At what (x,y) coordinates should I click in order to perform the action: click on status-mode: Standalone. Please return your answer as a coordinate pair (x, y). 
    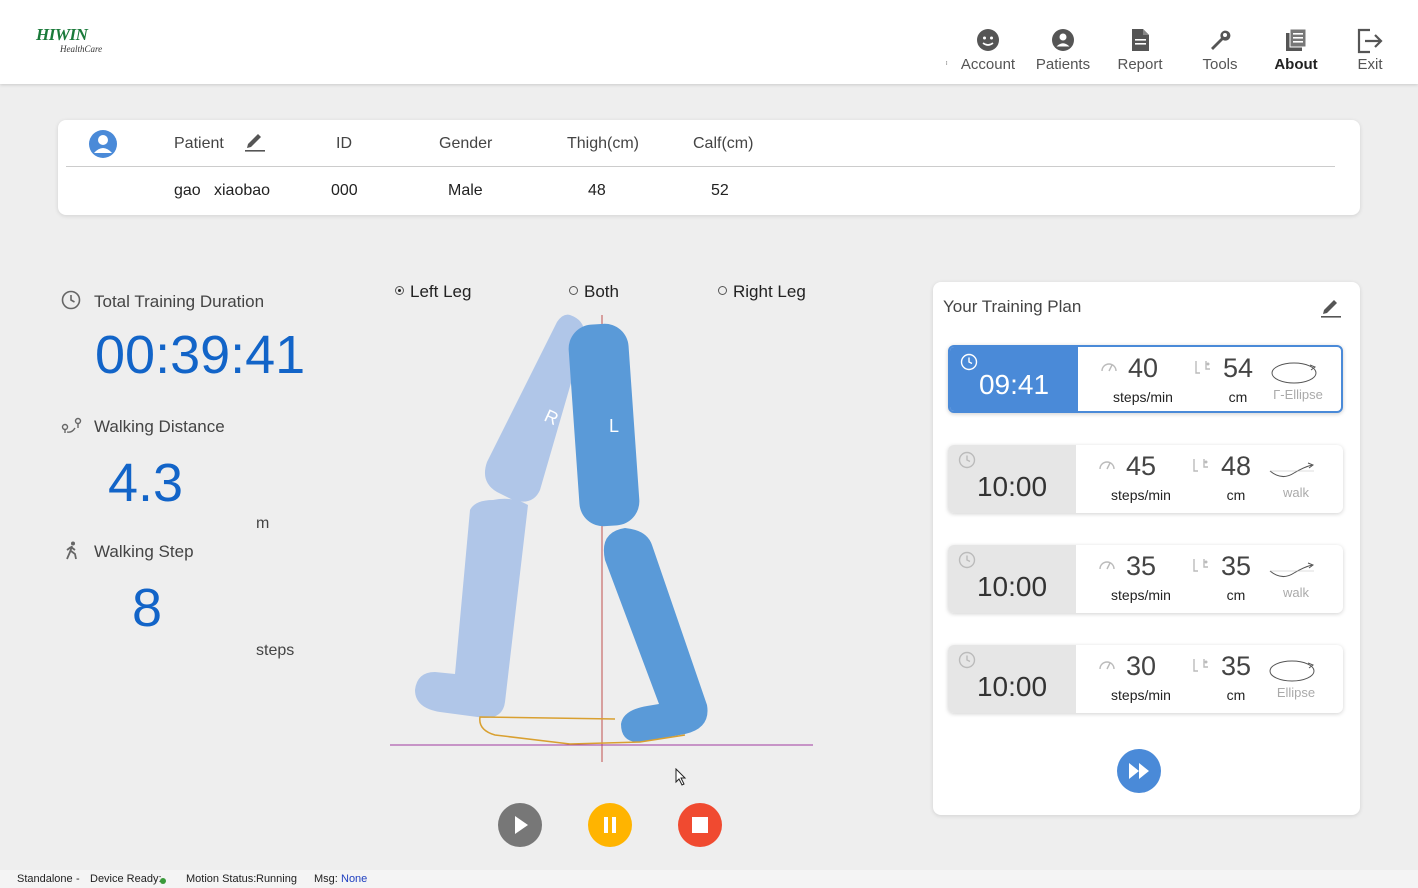
    Looking at the image, I should click on (45, 879).